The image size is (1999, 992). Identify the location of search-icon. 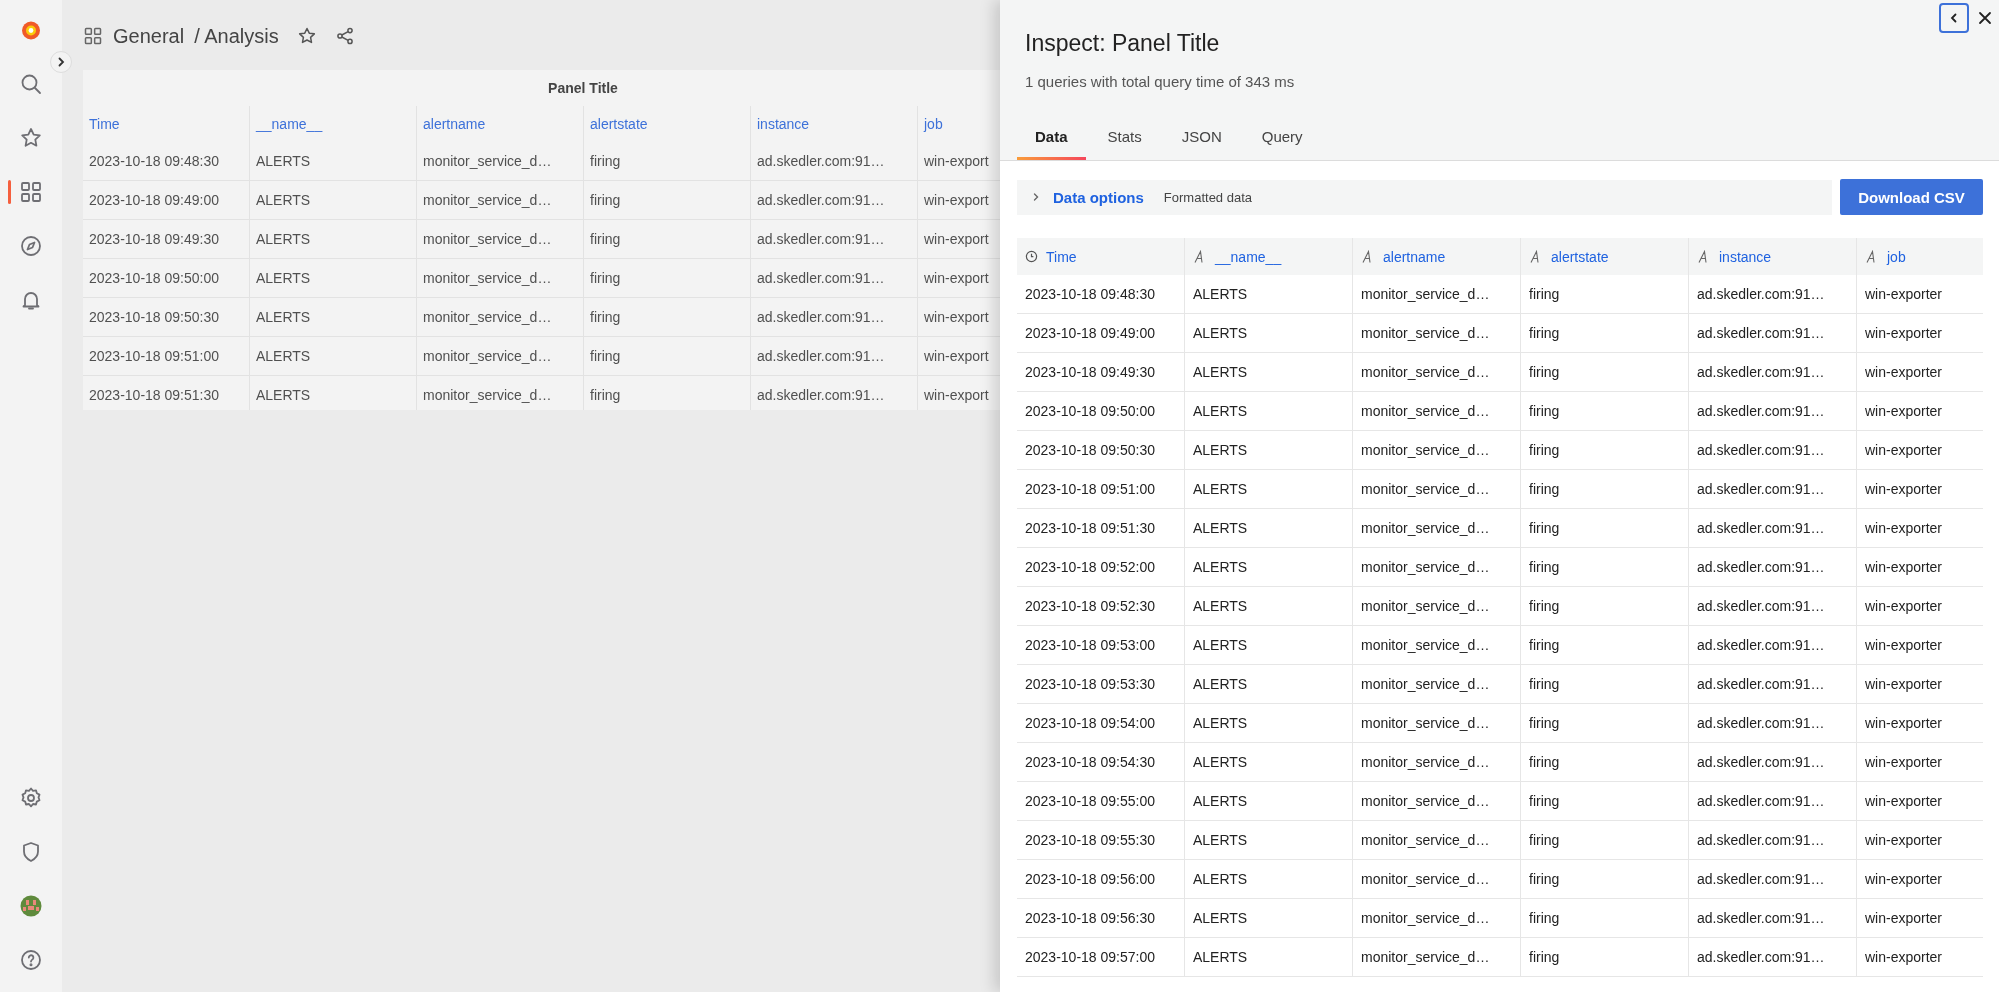
(31, 84).